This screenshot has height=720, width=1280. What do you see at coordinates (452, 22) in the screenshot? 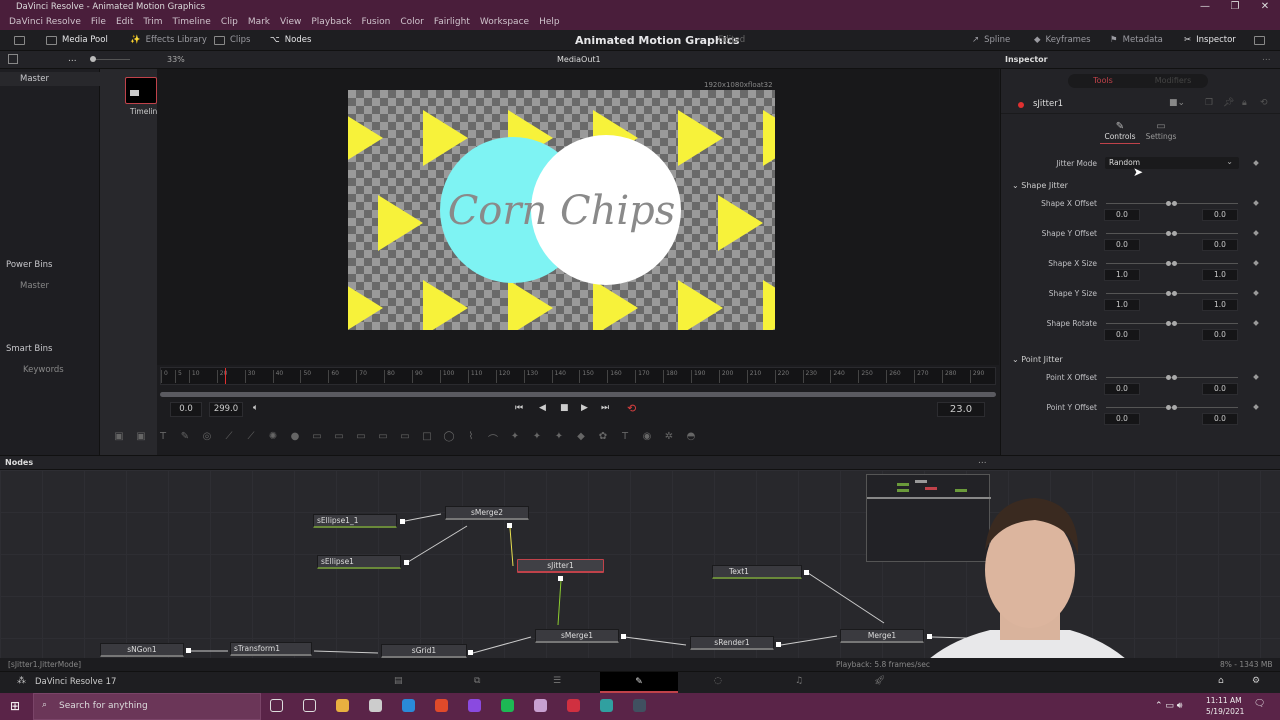
I see `menu-fairlight: Fairlight` at bounding box center [452, 22].